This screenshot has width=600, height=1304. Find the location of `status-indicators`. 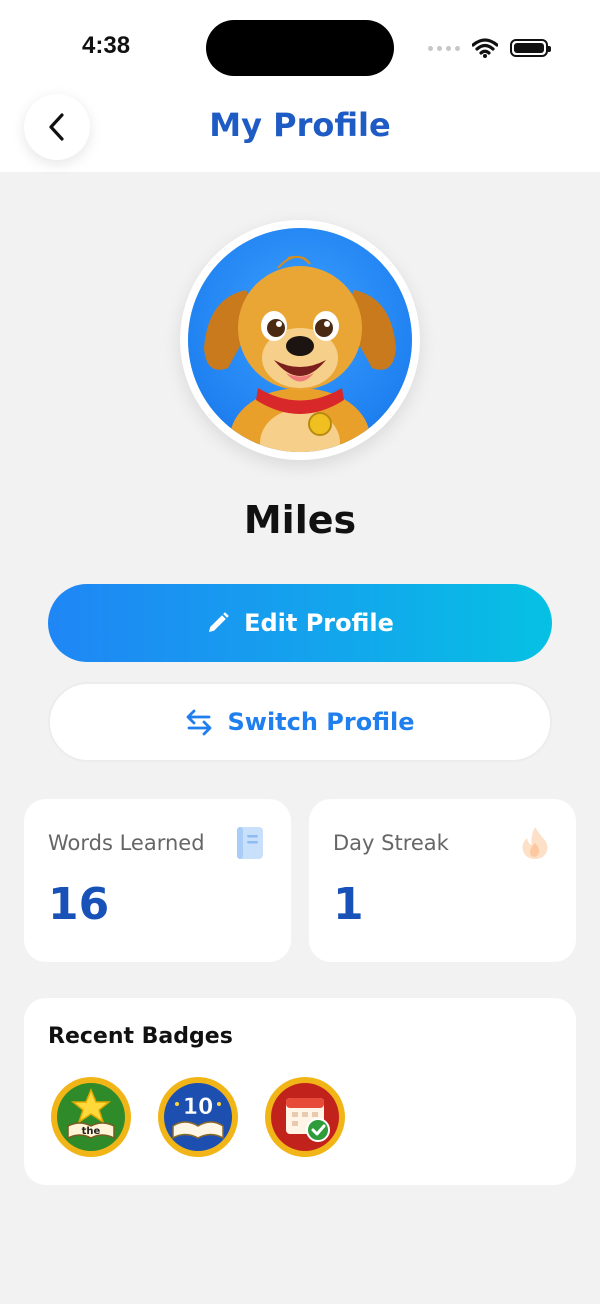

status-indicators is located at coordinates (489, 48).